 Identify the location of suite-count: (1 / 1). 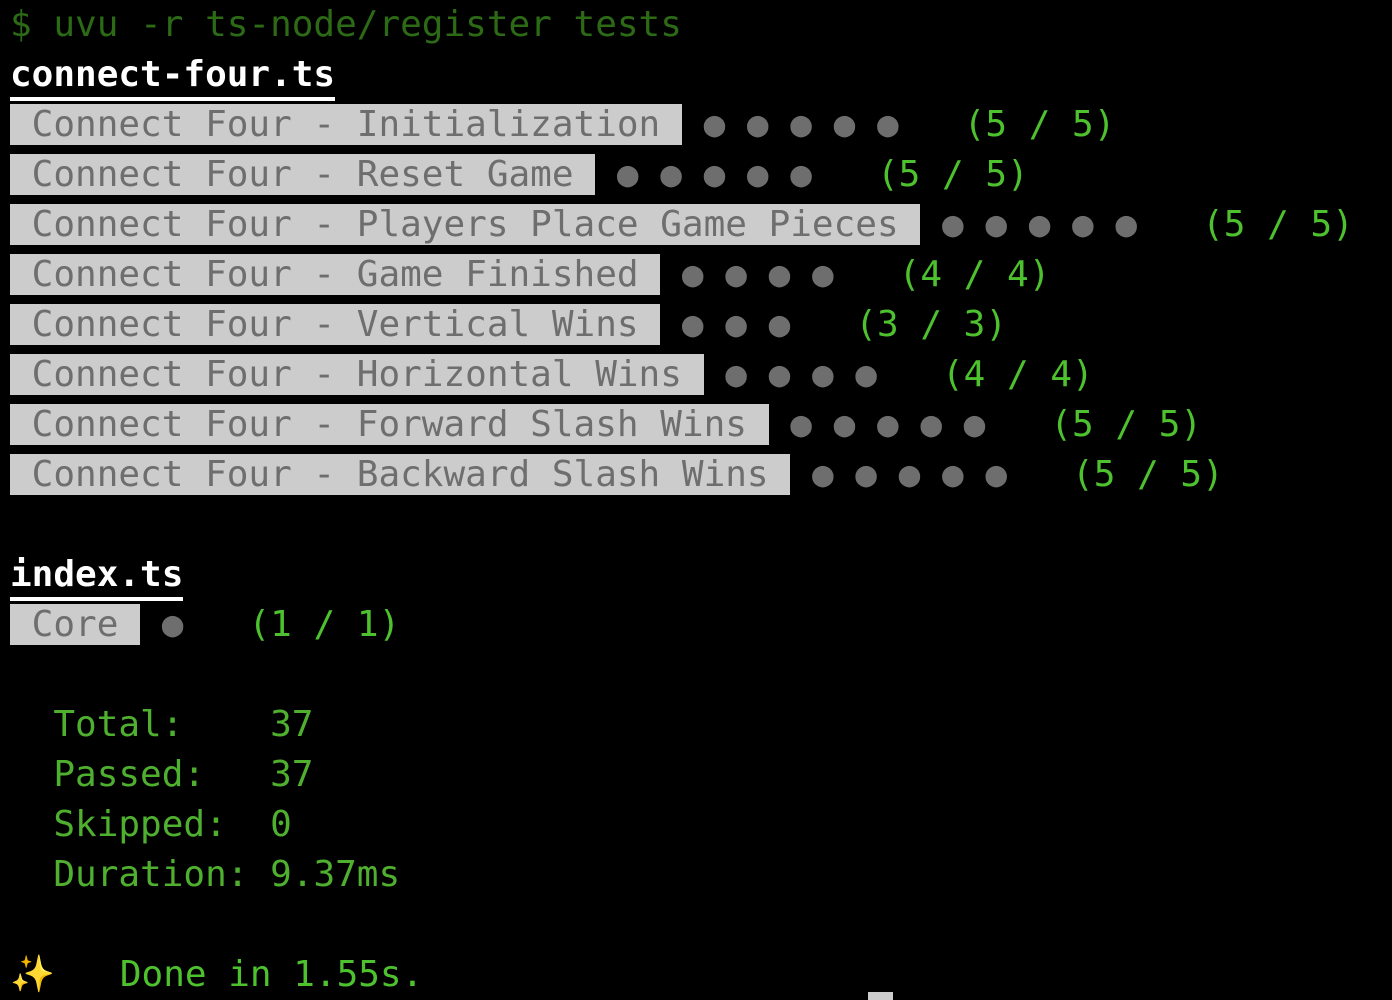
(292, 624).